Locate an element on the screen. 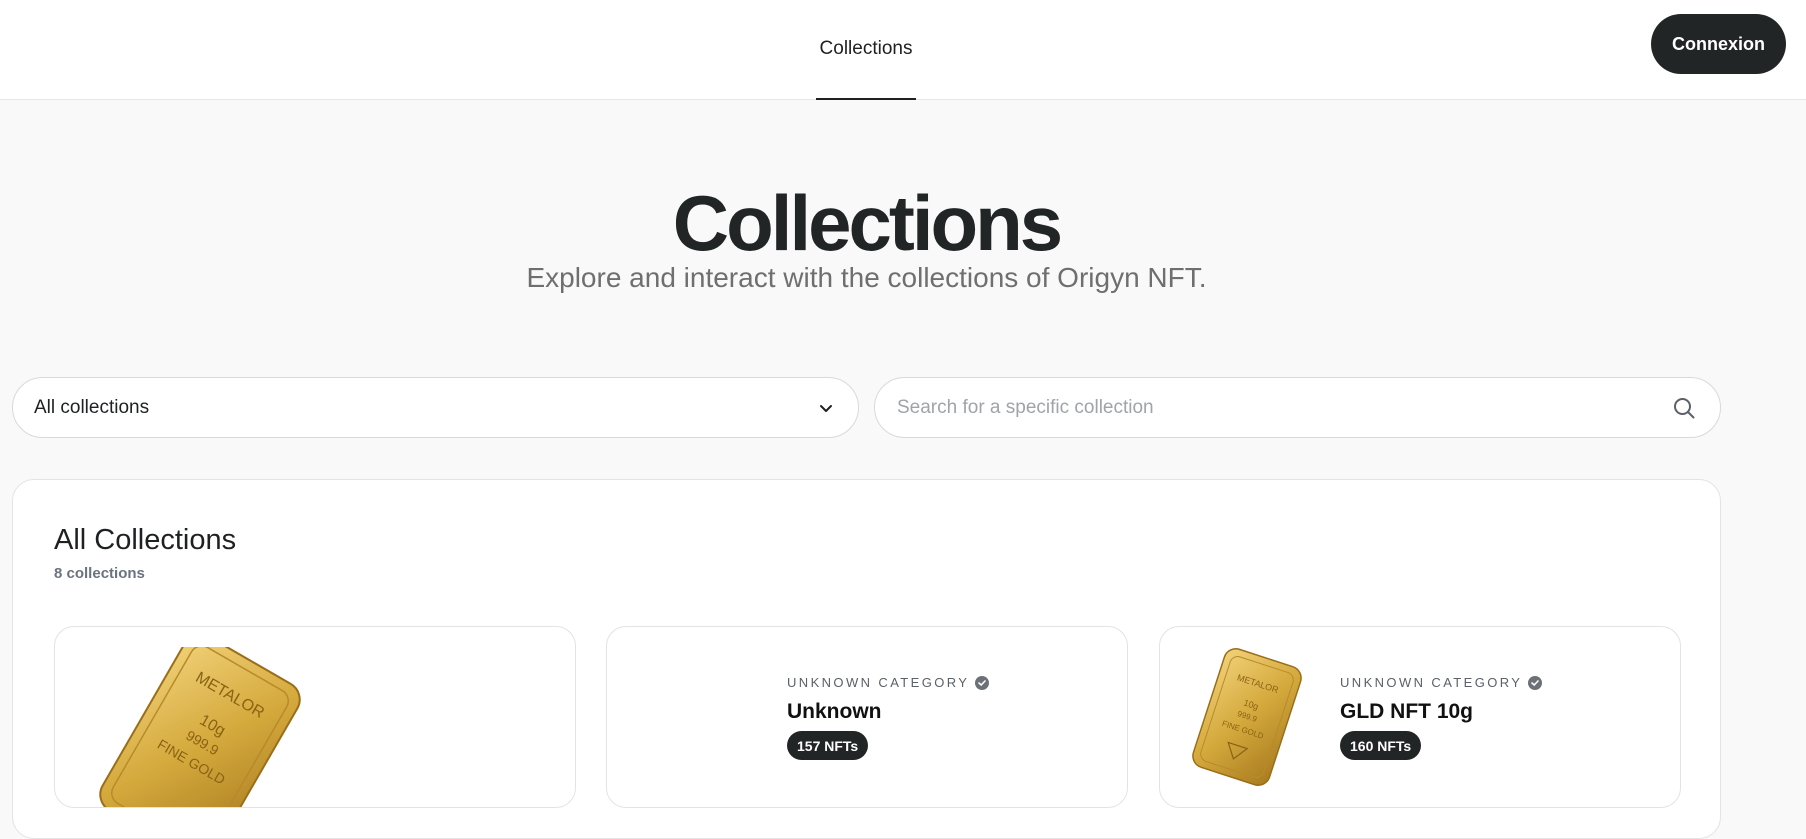 The image size is (1806, 839). search-input is located at coordinates (1283, 407).